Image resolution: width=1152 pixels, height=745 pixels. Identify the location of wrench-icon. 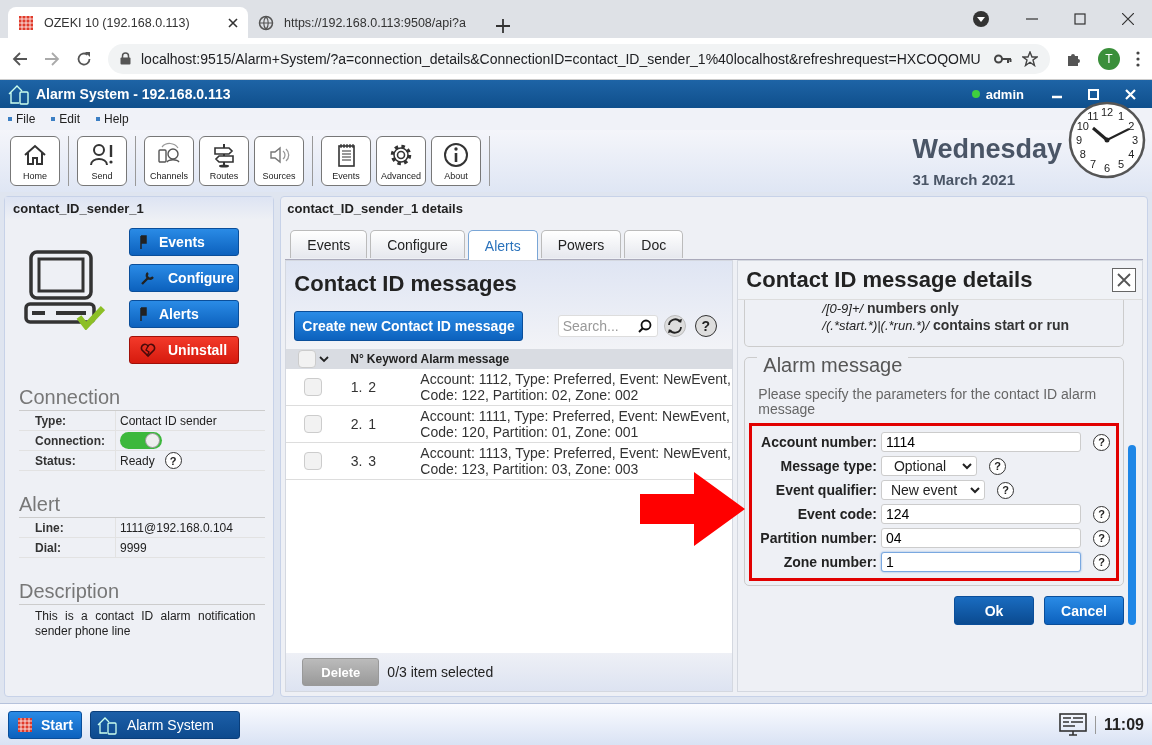
(148, 278).